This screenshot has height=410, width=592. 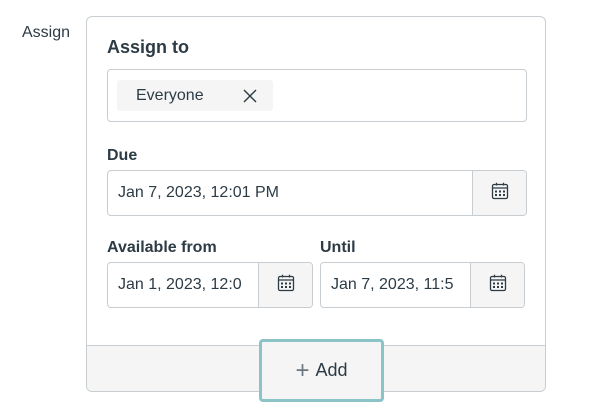 I want to click on plus-icon: +, so click(x=302, y=370).